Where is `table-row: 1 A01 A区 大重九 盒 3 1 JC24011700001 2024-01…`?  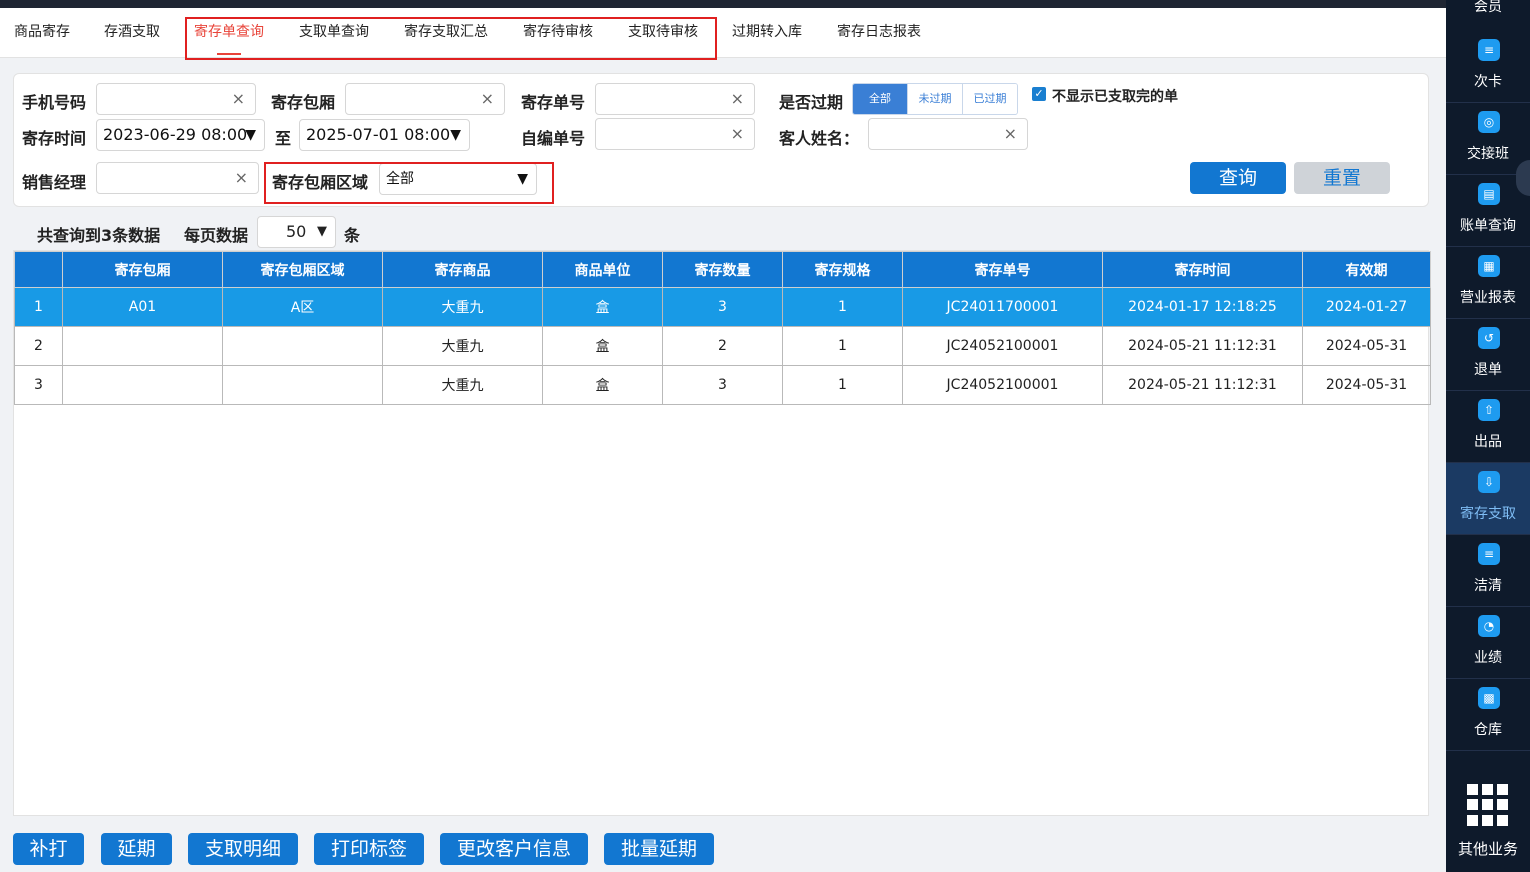 table-row: 1 A01 A区 大重九 盒 3 1 JC24011700001 2024-01… is located at coordinates (722, 307).